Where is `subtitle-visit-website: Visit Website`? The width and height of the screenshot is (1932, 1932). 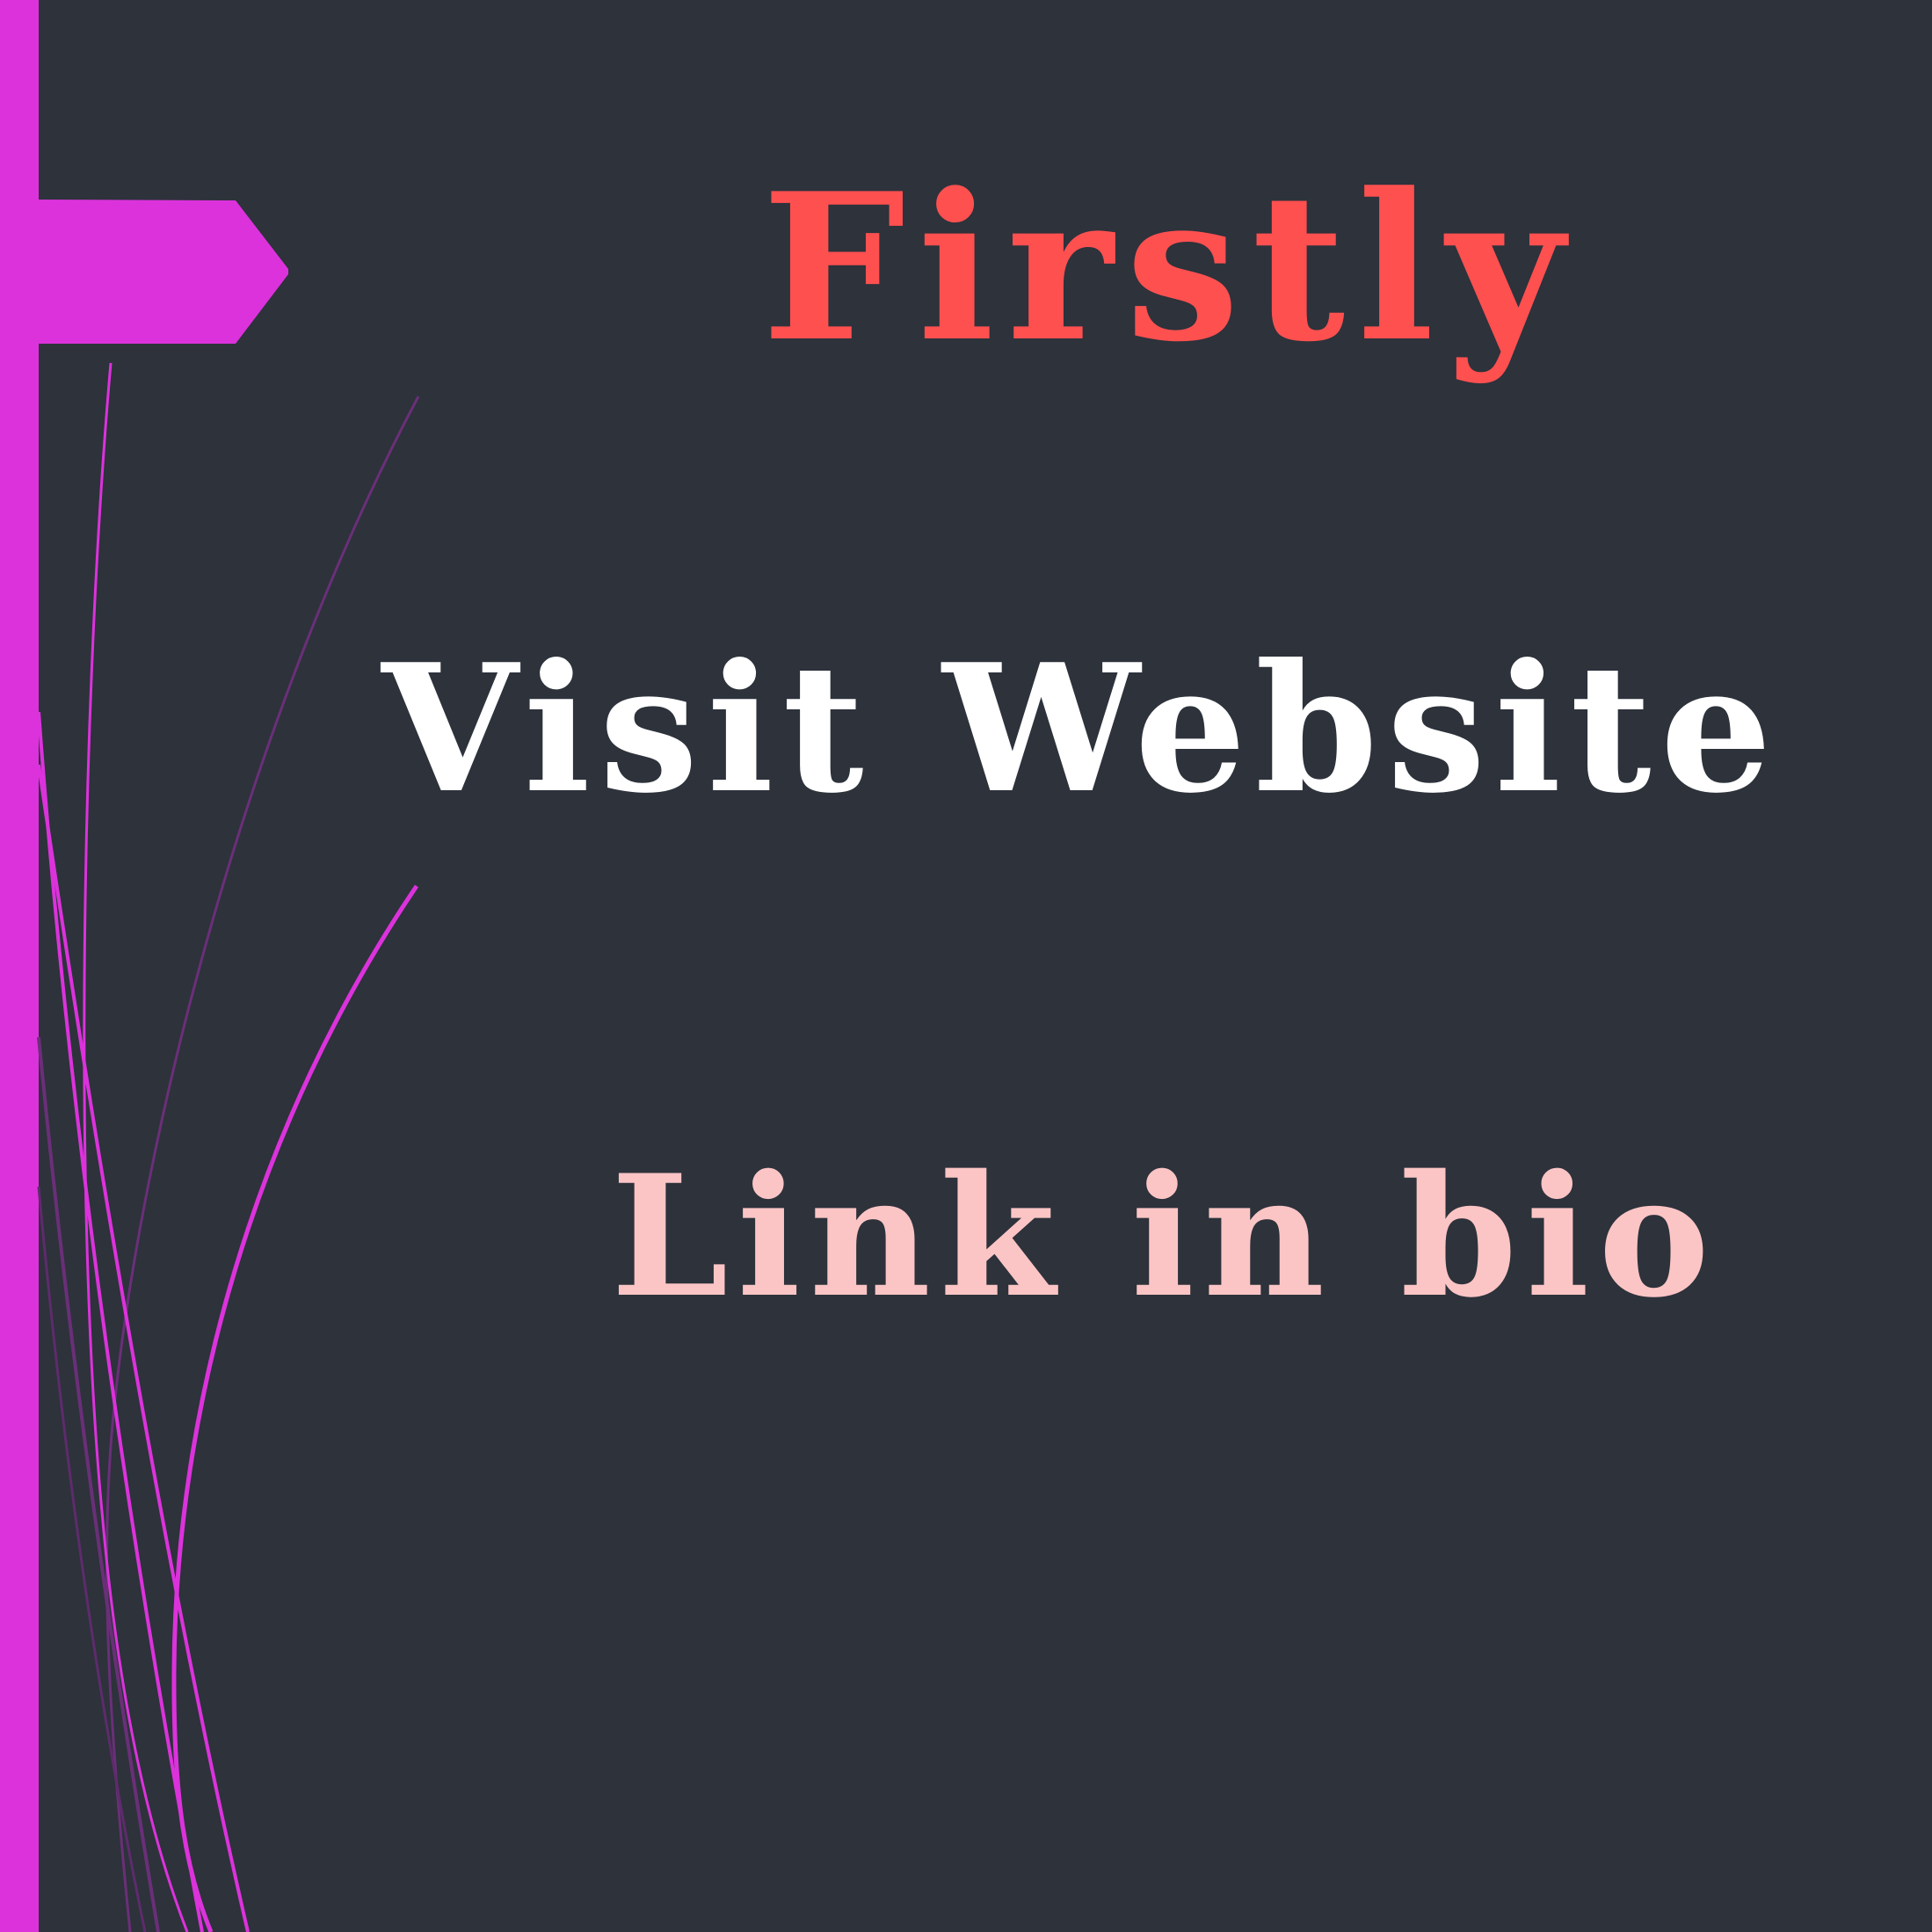
subtitle-visit-website: Visit Website is located at coordinates (1081, 729).